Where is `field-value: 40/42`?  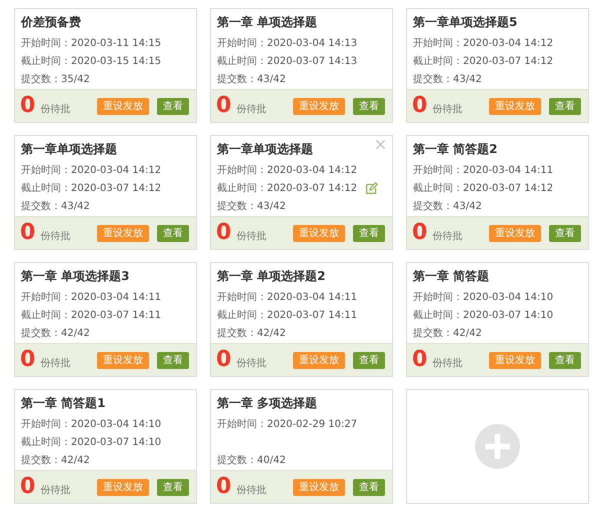
field-value: 40/42 is located at coordinates (271, 460).